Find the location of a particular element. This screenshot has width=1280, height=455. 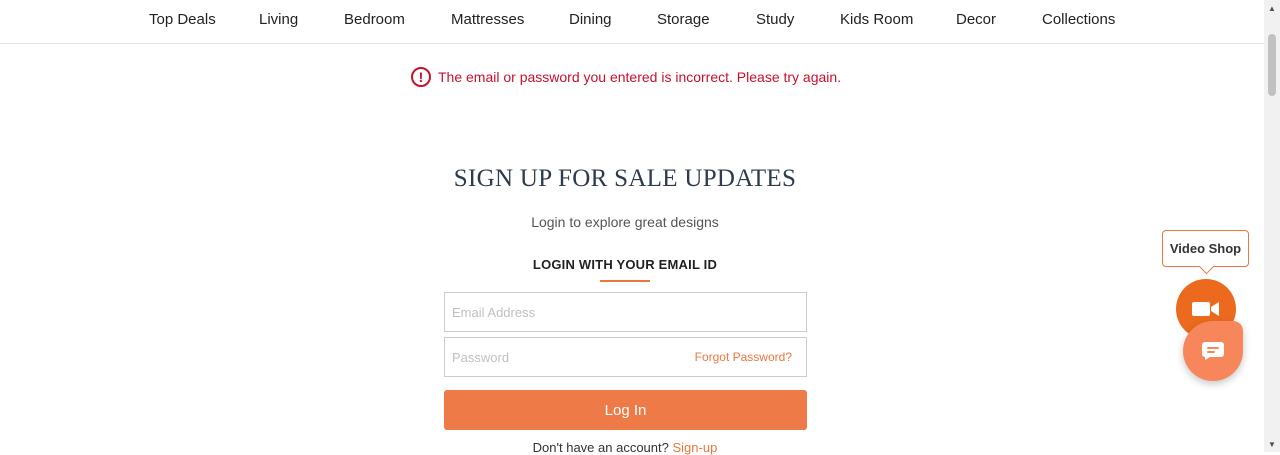

nav-item-living: Living is located at coordinates (278, 19).